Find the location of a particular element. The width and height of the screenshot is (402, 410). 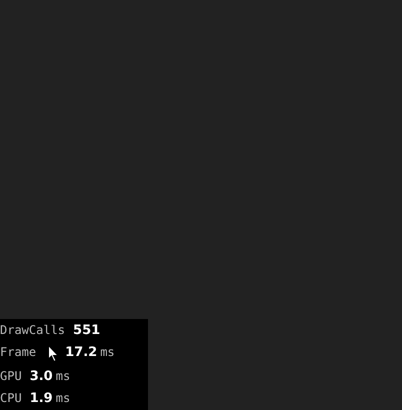

stat-value: 551 is located at coordinates (86, 330).